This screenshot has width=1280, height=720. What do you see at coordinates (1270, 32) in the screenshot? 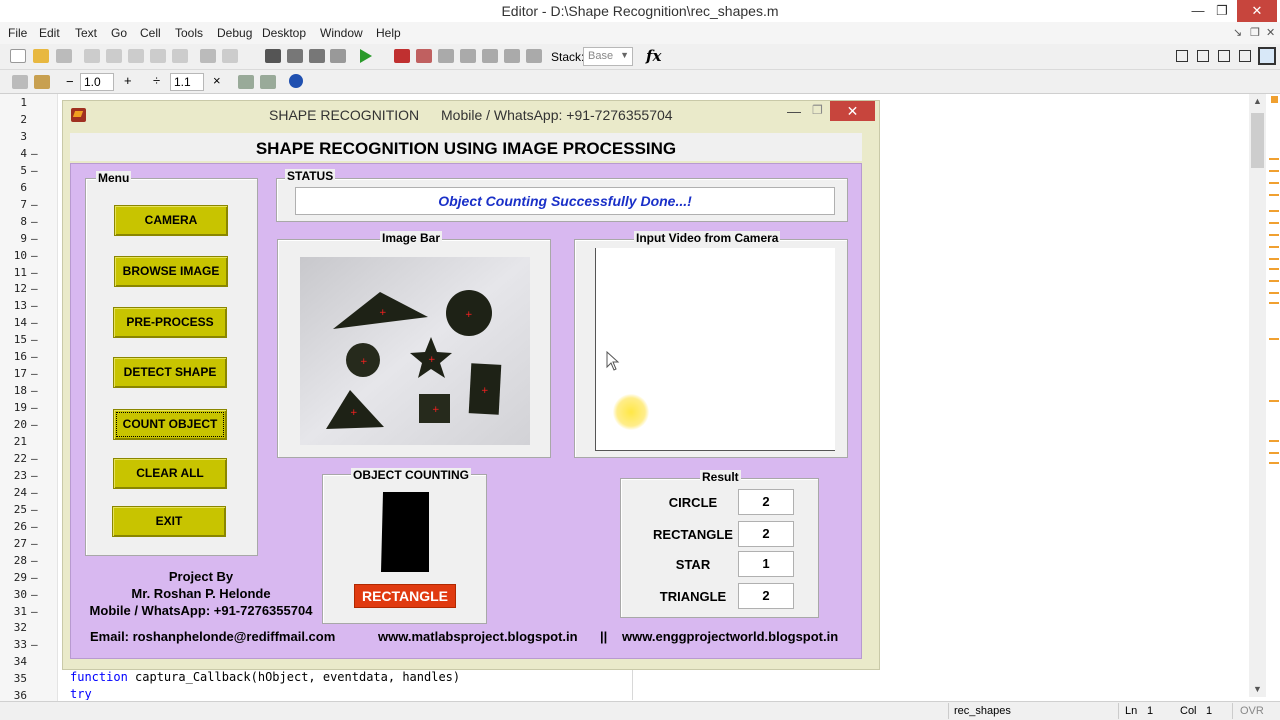
I see `close-doc-icon: ✕` at bounding box center [1270, 32].